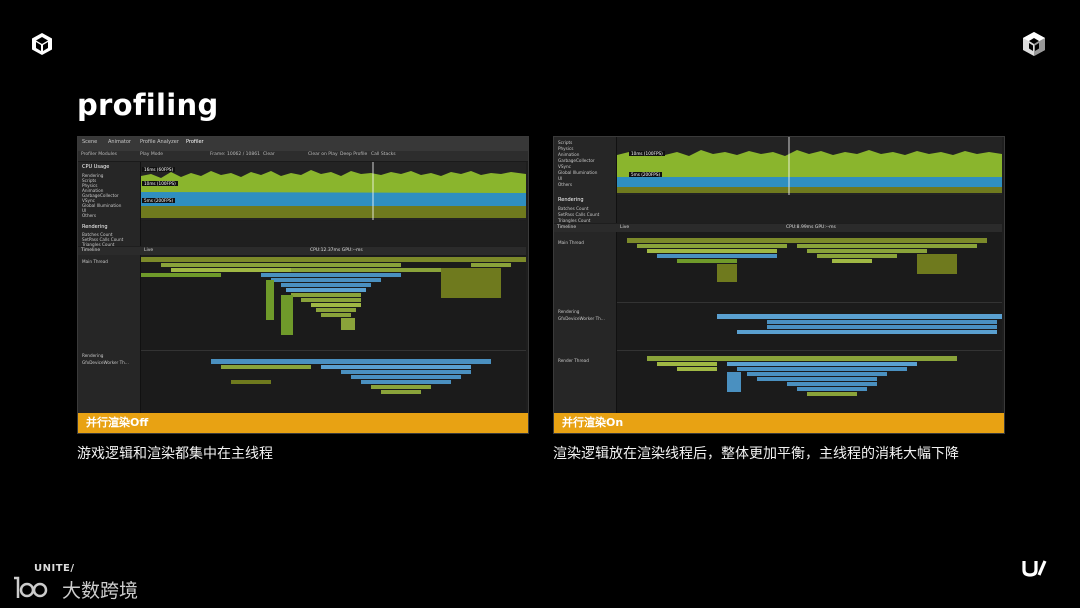 The height and width of the screenshot is (608, 1080). I want to click on tab-profiler: Profiler, so click(195, 142).